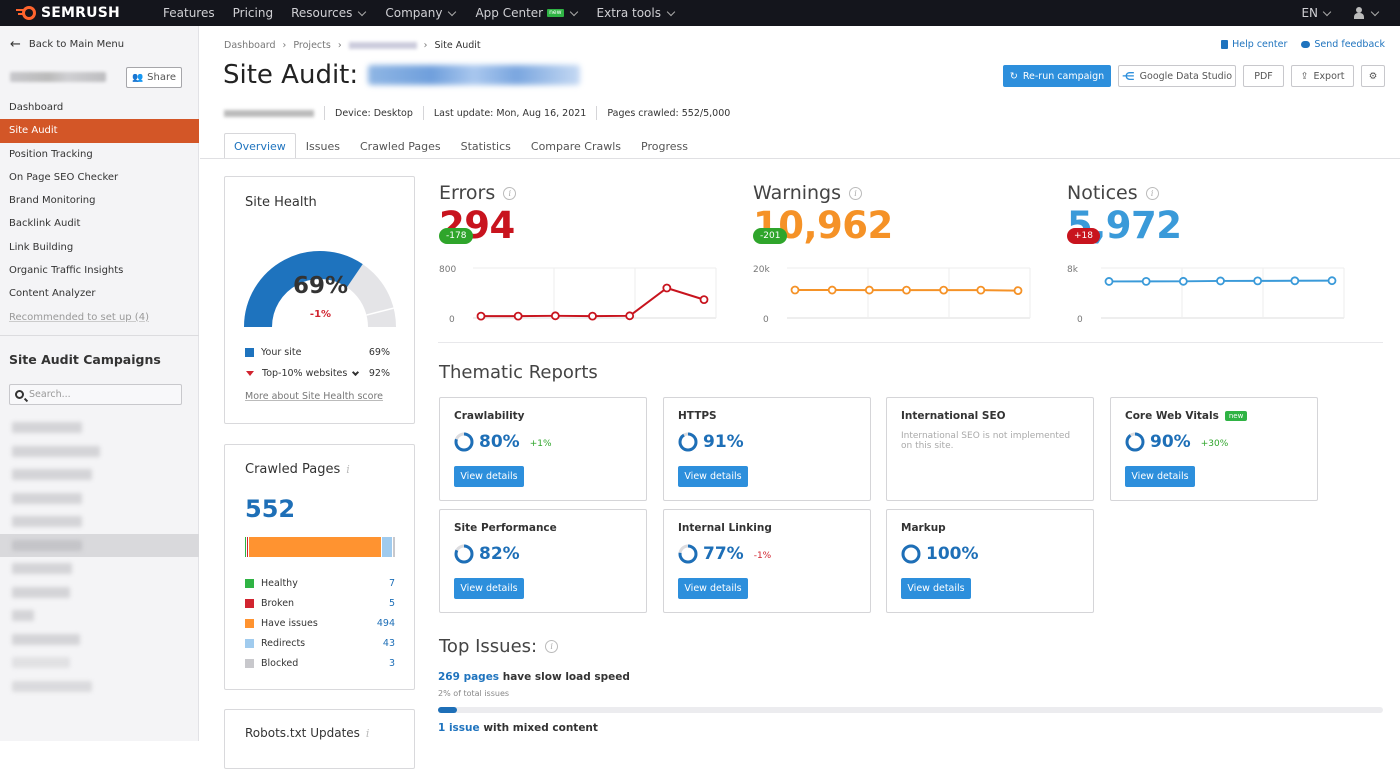 This screenshot has height=769, width=1400. Describe the element at coordinates (323, 146) in the screenshot. I see `tab-issues: Issues` at that location.